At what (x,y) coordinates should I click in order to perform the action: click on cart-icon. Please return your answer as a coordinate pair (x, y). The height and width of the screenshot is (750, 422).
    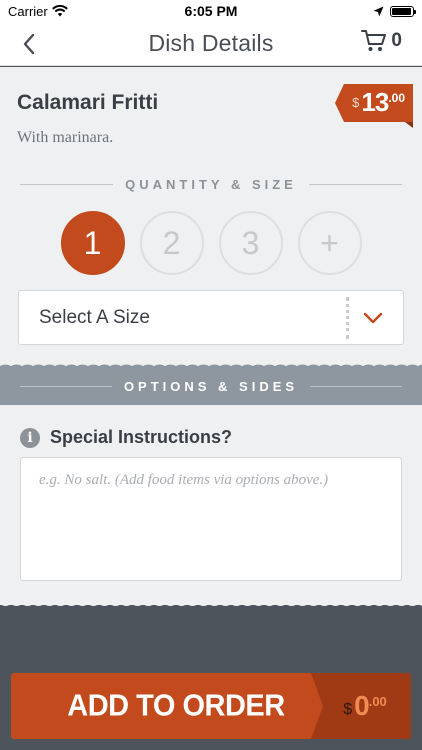
    Looking at the image, I should click on (374, 40).